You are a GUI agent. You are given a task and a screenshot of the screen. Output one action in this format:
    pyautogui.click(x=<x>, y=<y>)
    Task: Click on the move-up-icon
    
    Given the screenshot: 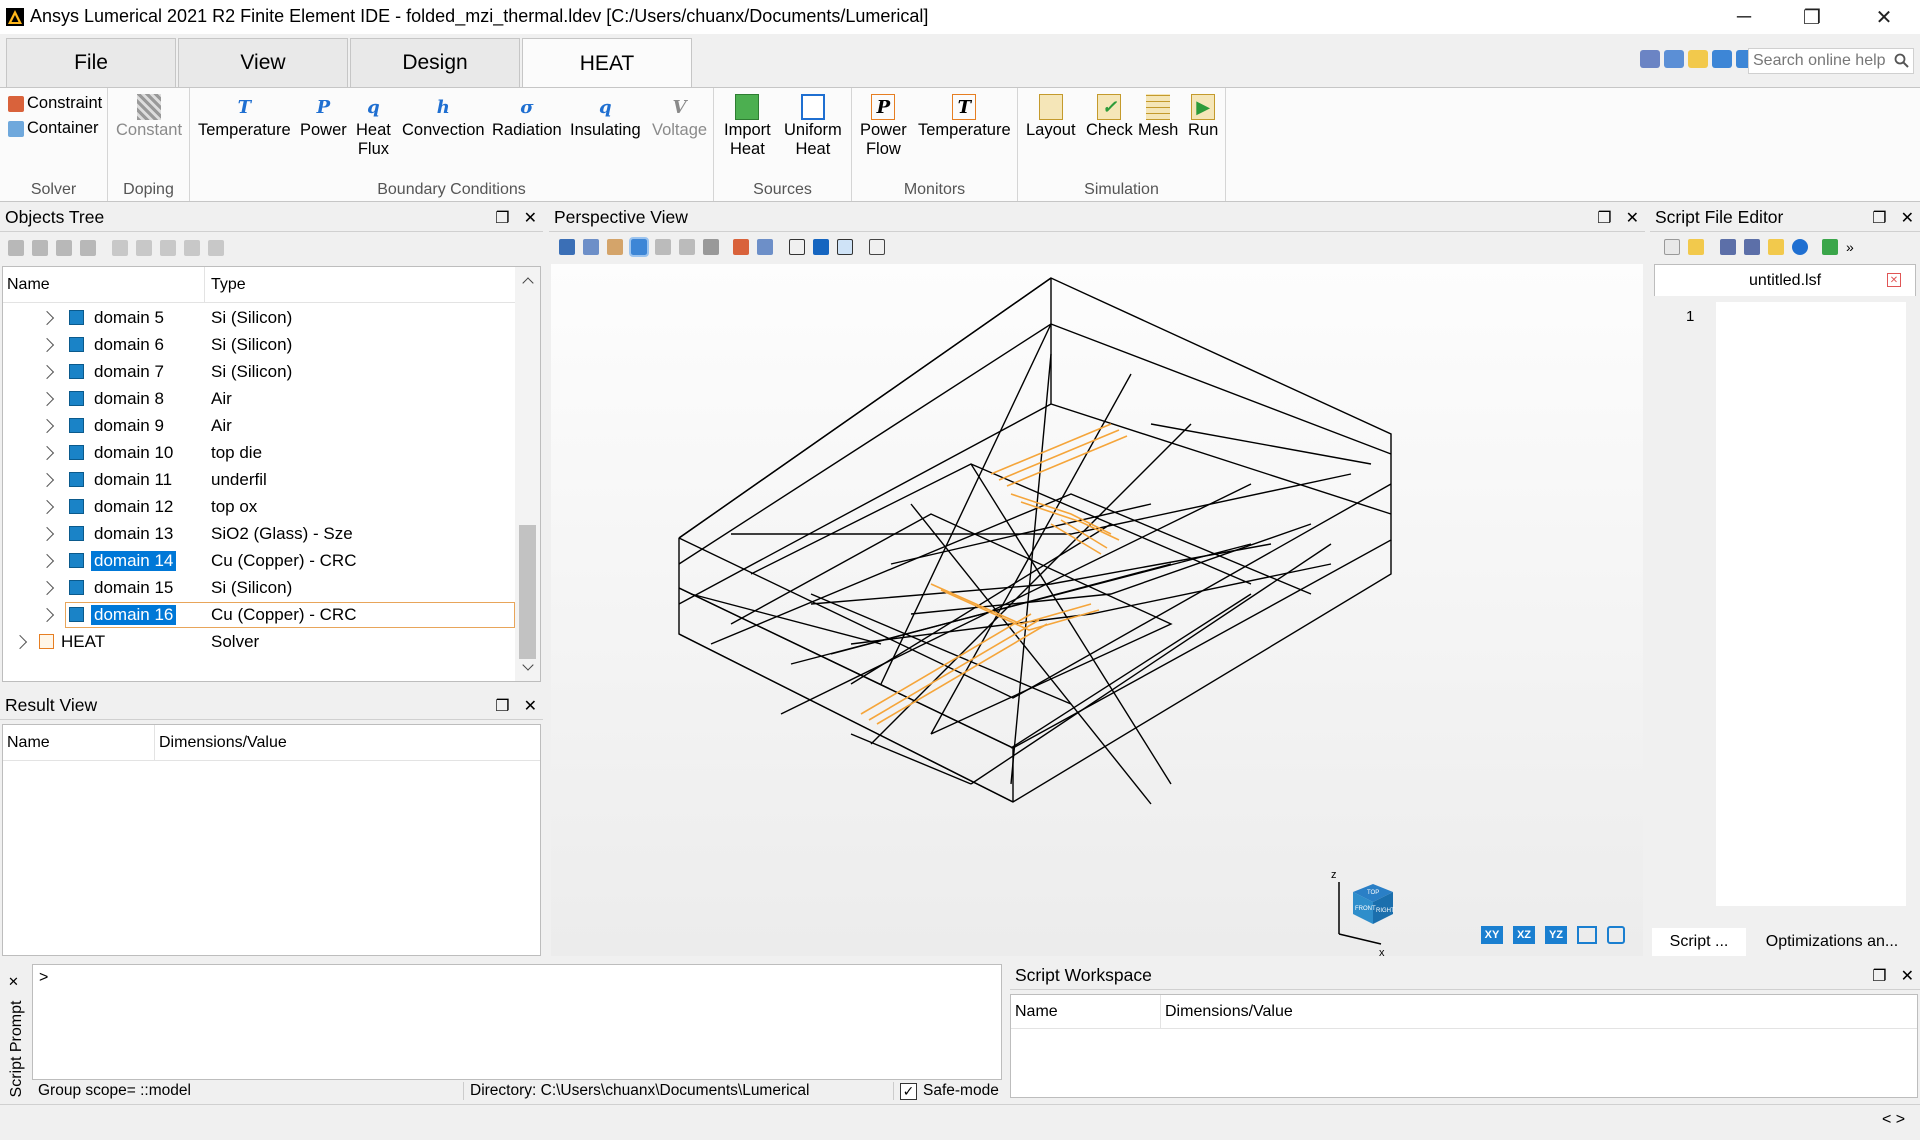 What is the action you would take?
    pyautogui.click(x=16, y=248)
    